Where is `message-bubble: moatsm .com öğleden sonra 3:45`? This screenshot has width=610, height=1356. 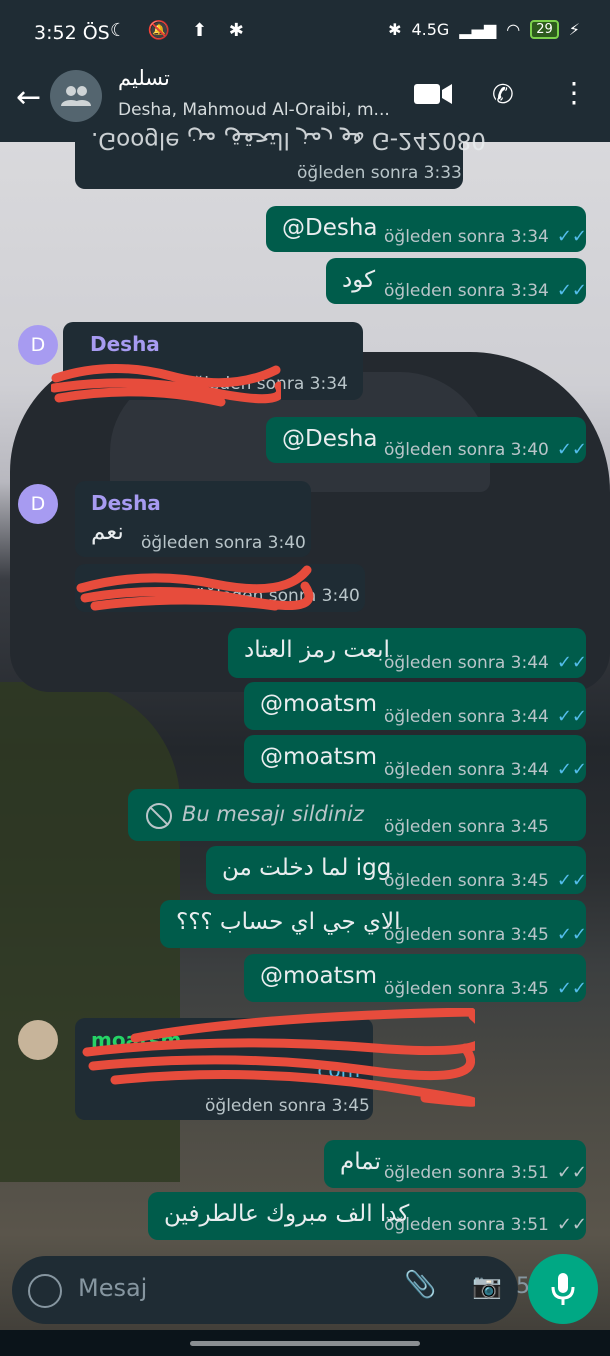 message-bubble: moatsm .com öğleden sonra 3:45 is located at coordinates (275, 1064).